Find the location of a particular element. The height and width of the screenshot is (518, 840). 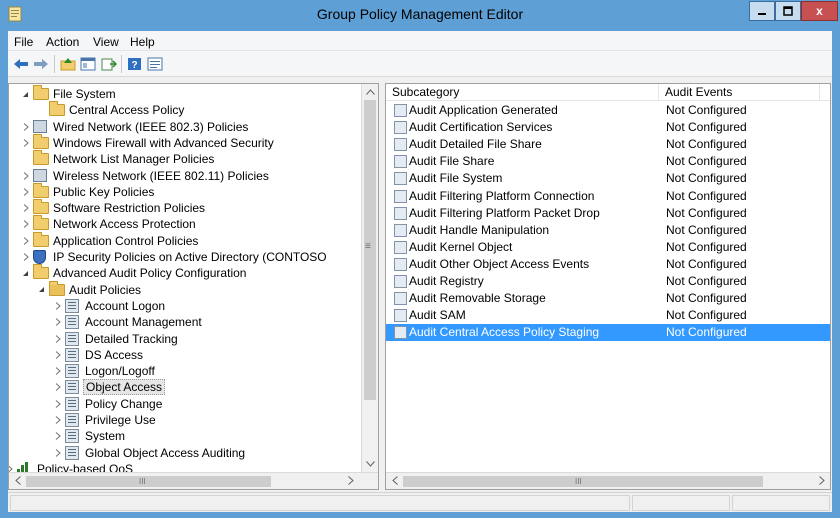

menu-view: View is located at coordinates (106, 42).